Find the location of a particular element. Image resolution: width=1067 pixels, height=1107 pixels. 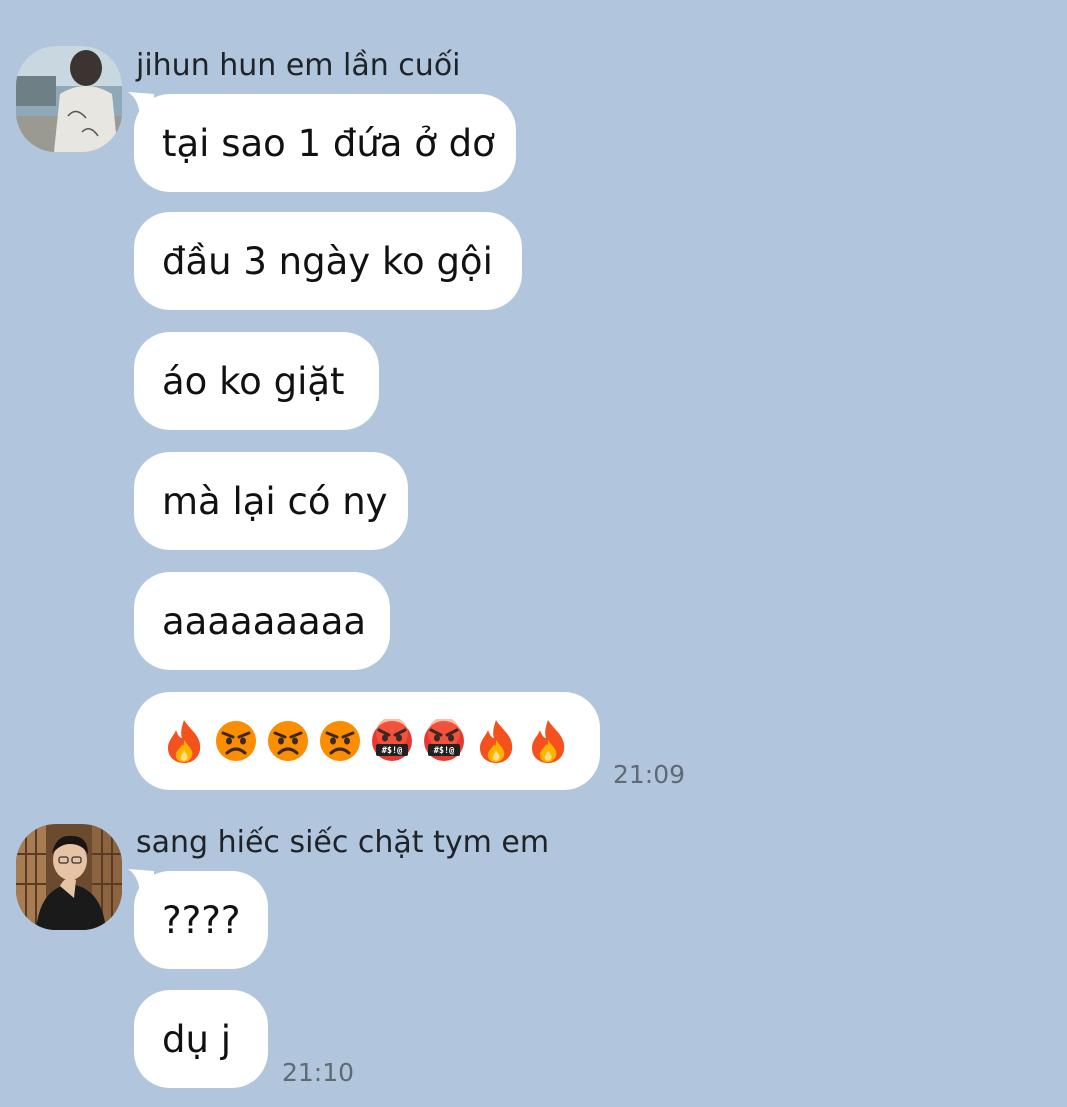

avatar-jihun-photo is located at coordinates (69, 99).